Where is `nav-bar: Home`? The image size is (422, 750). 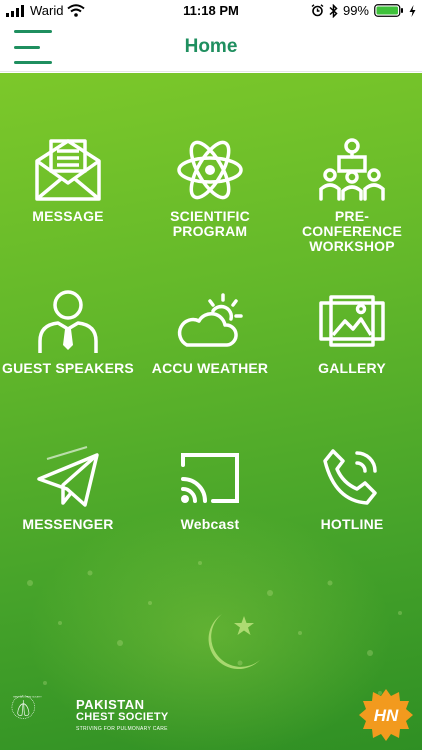
nav-bar: Home is located at coordinates (211, 47).